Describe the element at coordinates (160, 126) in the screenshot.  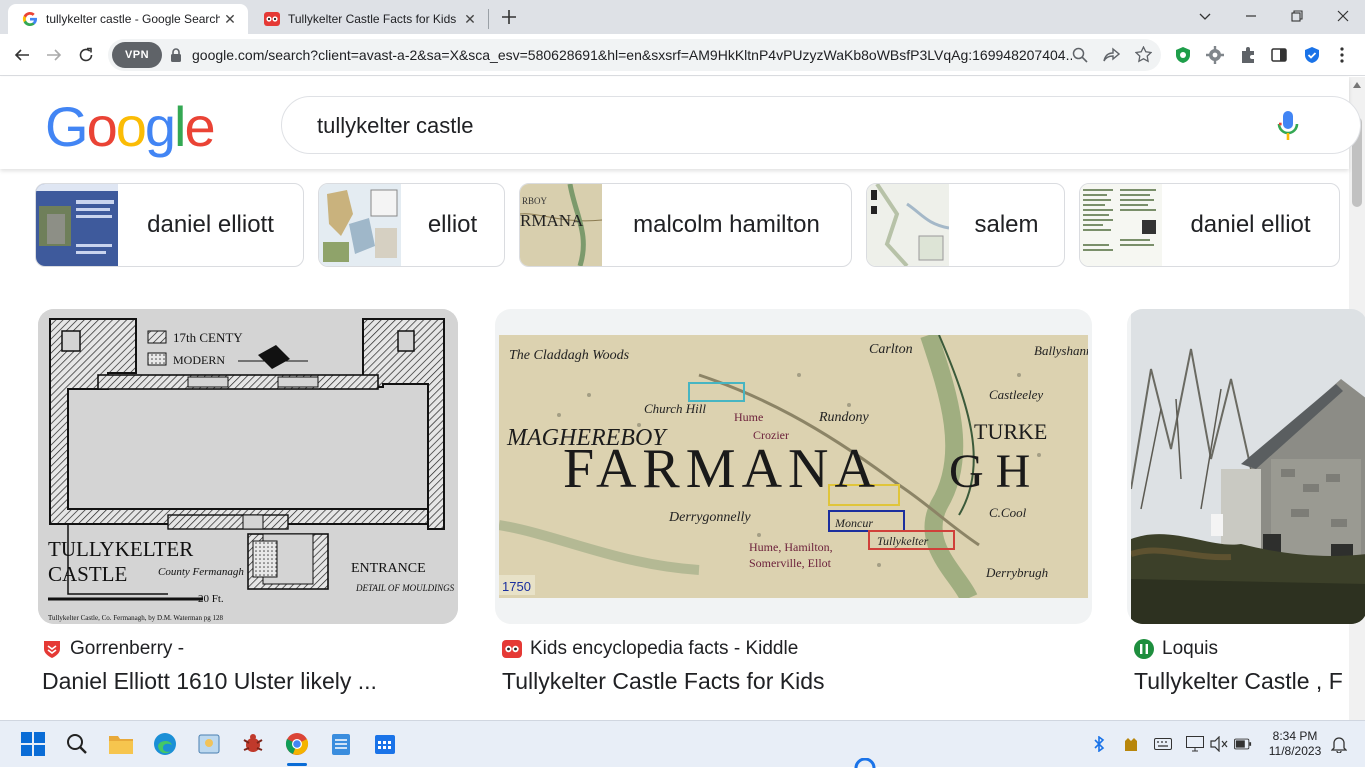
I see `logo-letter: g` at that location.